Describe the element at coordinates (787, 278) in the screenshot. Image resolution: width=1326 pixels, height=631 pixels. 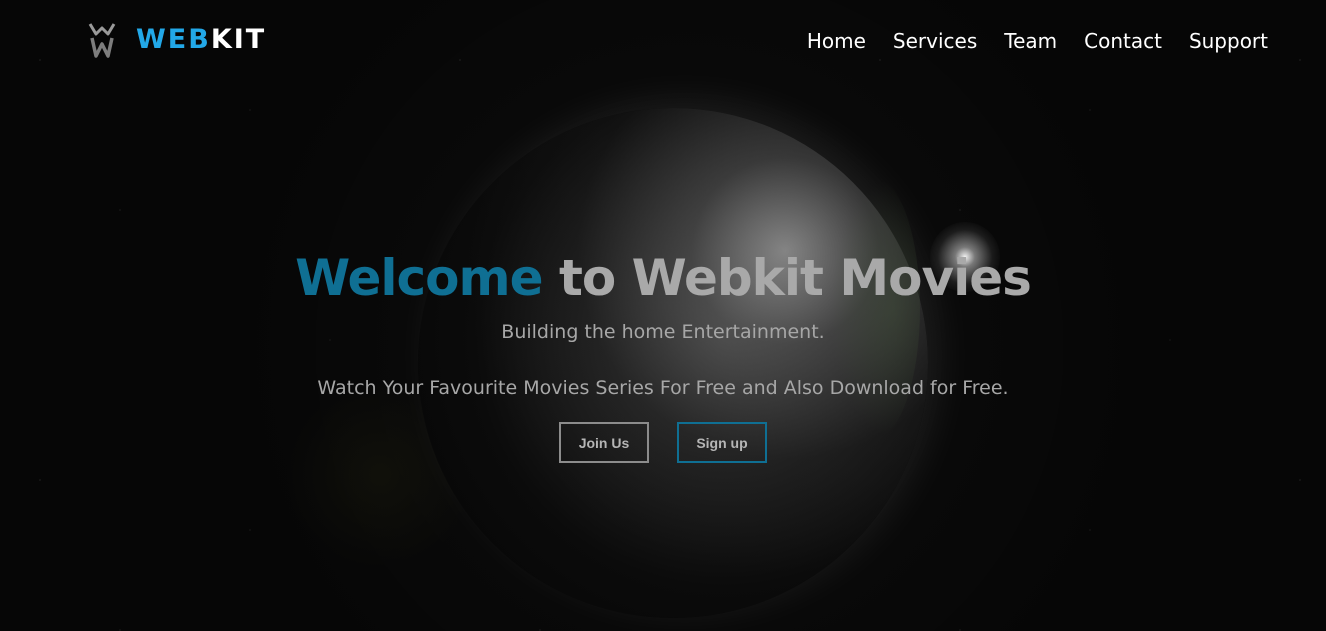
I see `hero-title-rest: to Webkit Movies` at that location.